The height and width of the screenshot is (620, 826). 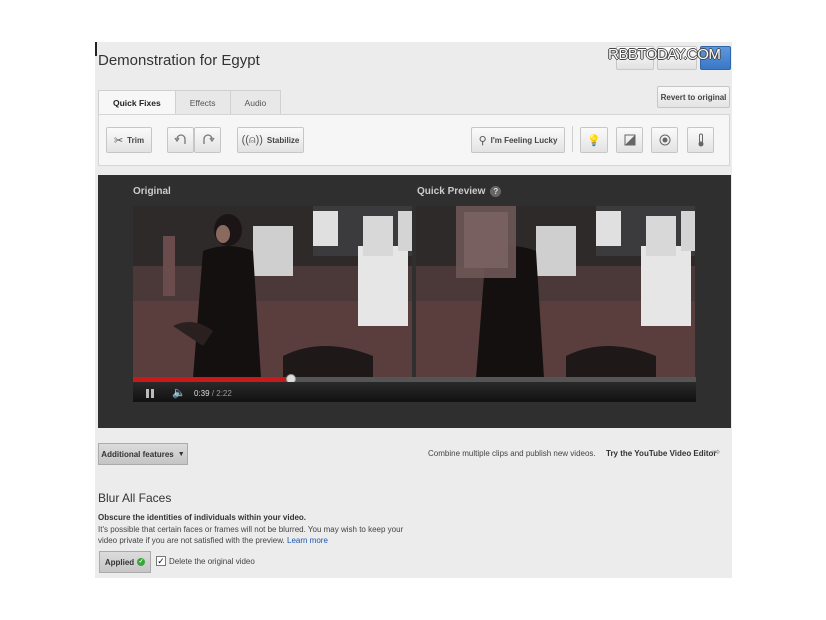 What do you see at coordinates (135, 498) in the screenshot?
I see `blur-faces-heading: Blur All Faces` at bounding box center [135, 498].